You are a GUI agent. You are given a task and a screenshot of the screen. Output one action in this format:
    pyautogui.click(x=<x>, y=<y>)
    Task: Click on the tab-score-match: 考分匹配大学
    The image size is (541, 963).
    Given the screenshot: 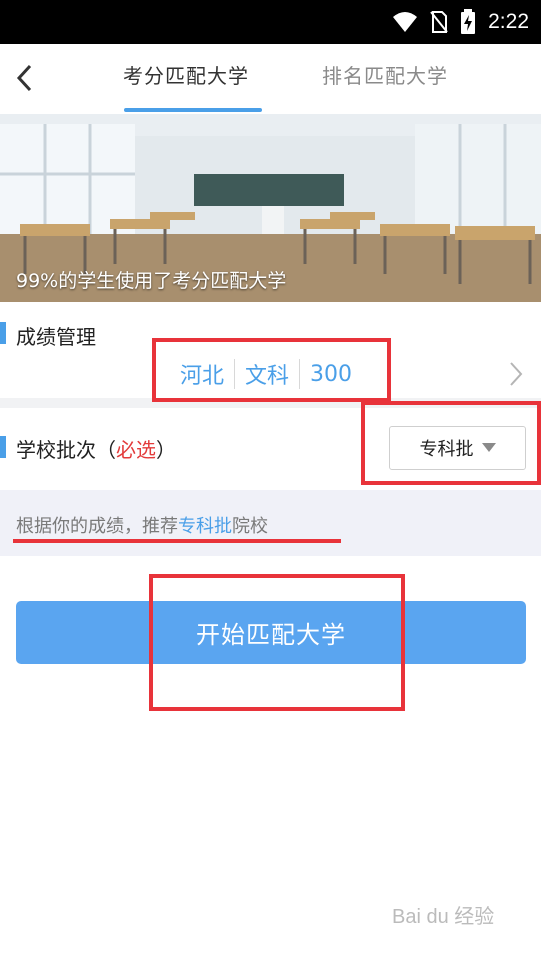 What is the action you would take?
    pyautogui.click(x=186, y=74)
    